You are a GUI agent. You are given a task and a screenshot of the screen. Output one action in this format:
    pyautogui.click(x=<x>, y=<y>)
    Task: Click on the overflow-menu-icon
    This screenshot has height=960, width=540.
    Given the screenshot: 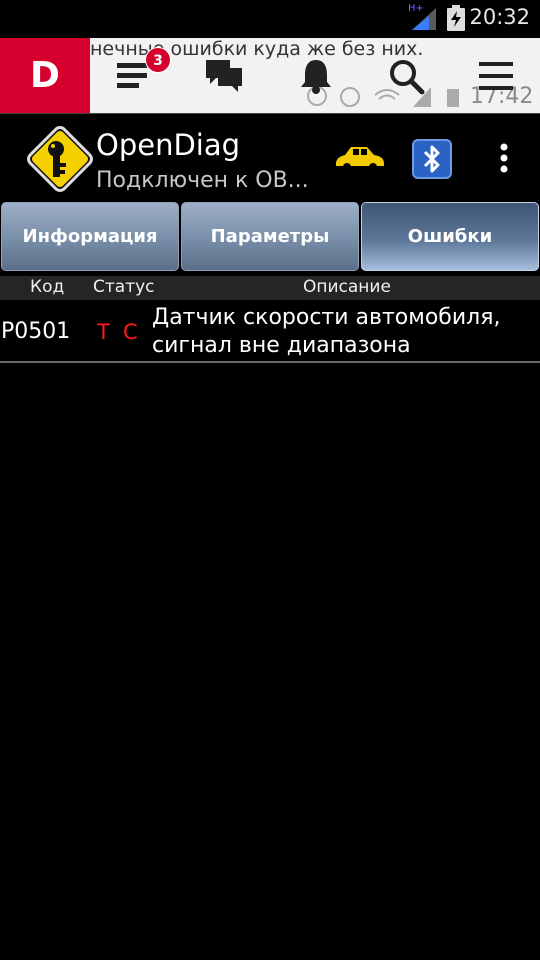 What is the action you would take?
    pyautogui.click(x=504, y=159)
    